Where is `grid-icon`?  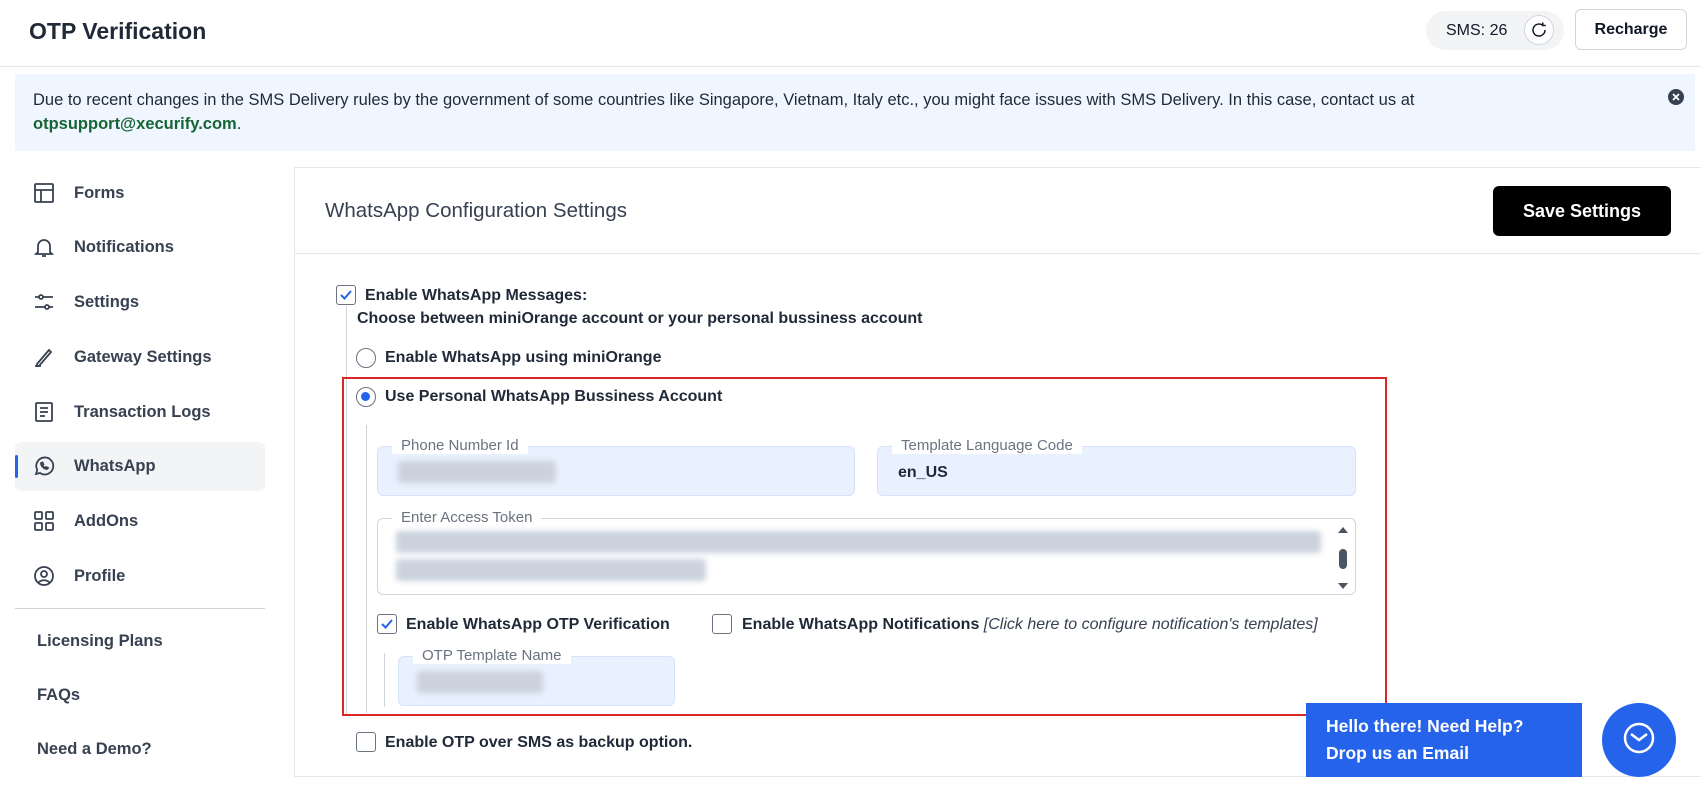 grid-icon is located at coordinates (44, 521).